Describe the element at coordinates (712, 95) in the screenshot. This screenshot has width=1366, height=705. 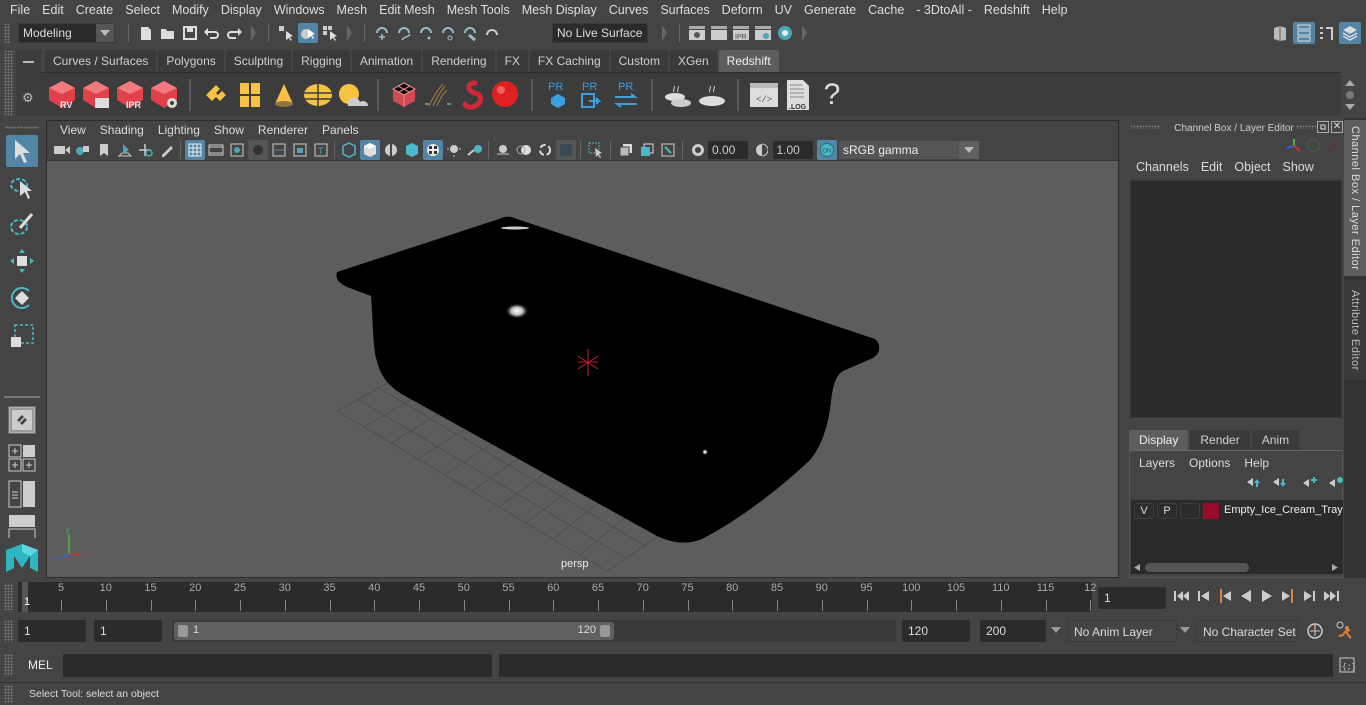
I see `rs-bake-icon` at that location.